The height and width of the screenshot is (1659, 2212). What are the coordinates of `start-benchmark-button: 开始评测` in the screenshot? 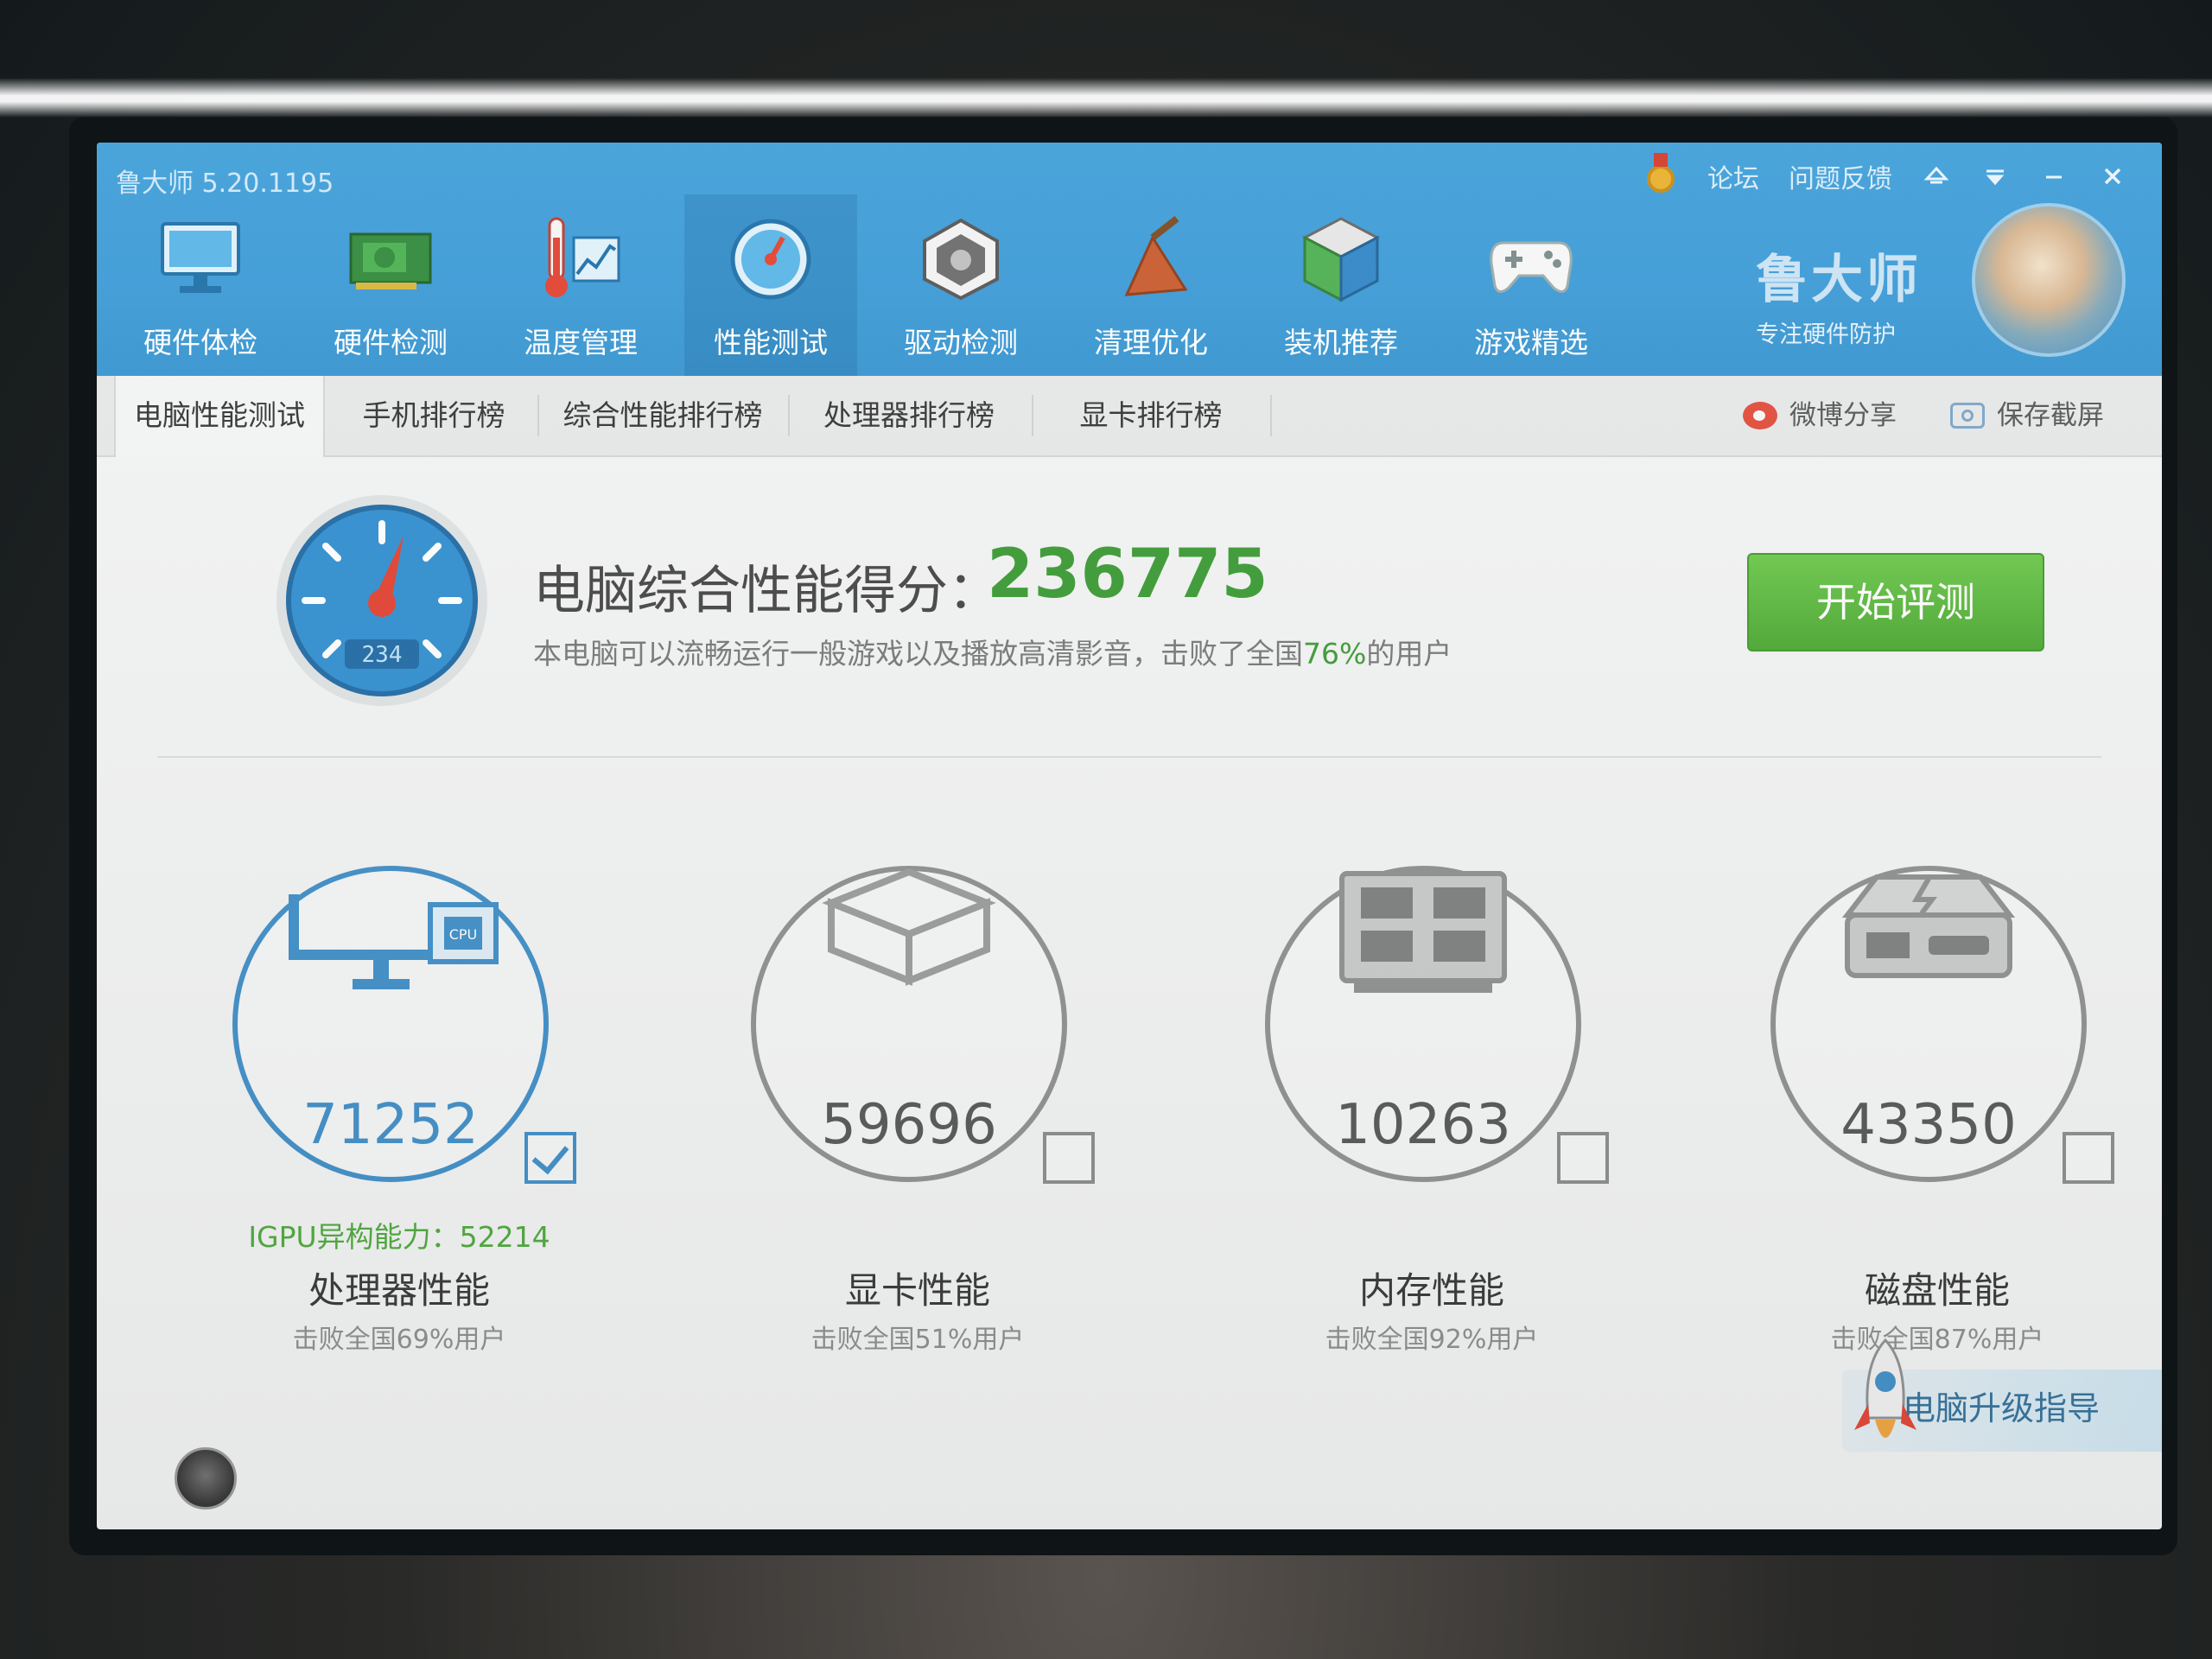 It's located at (1895, 602).